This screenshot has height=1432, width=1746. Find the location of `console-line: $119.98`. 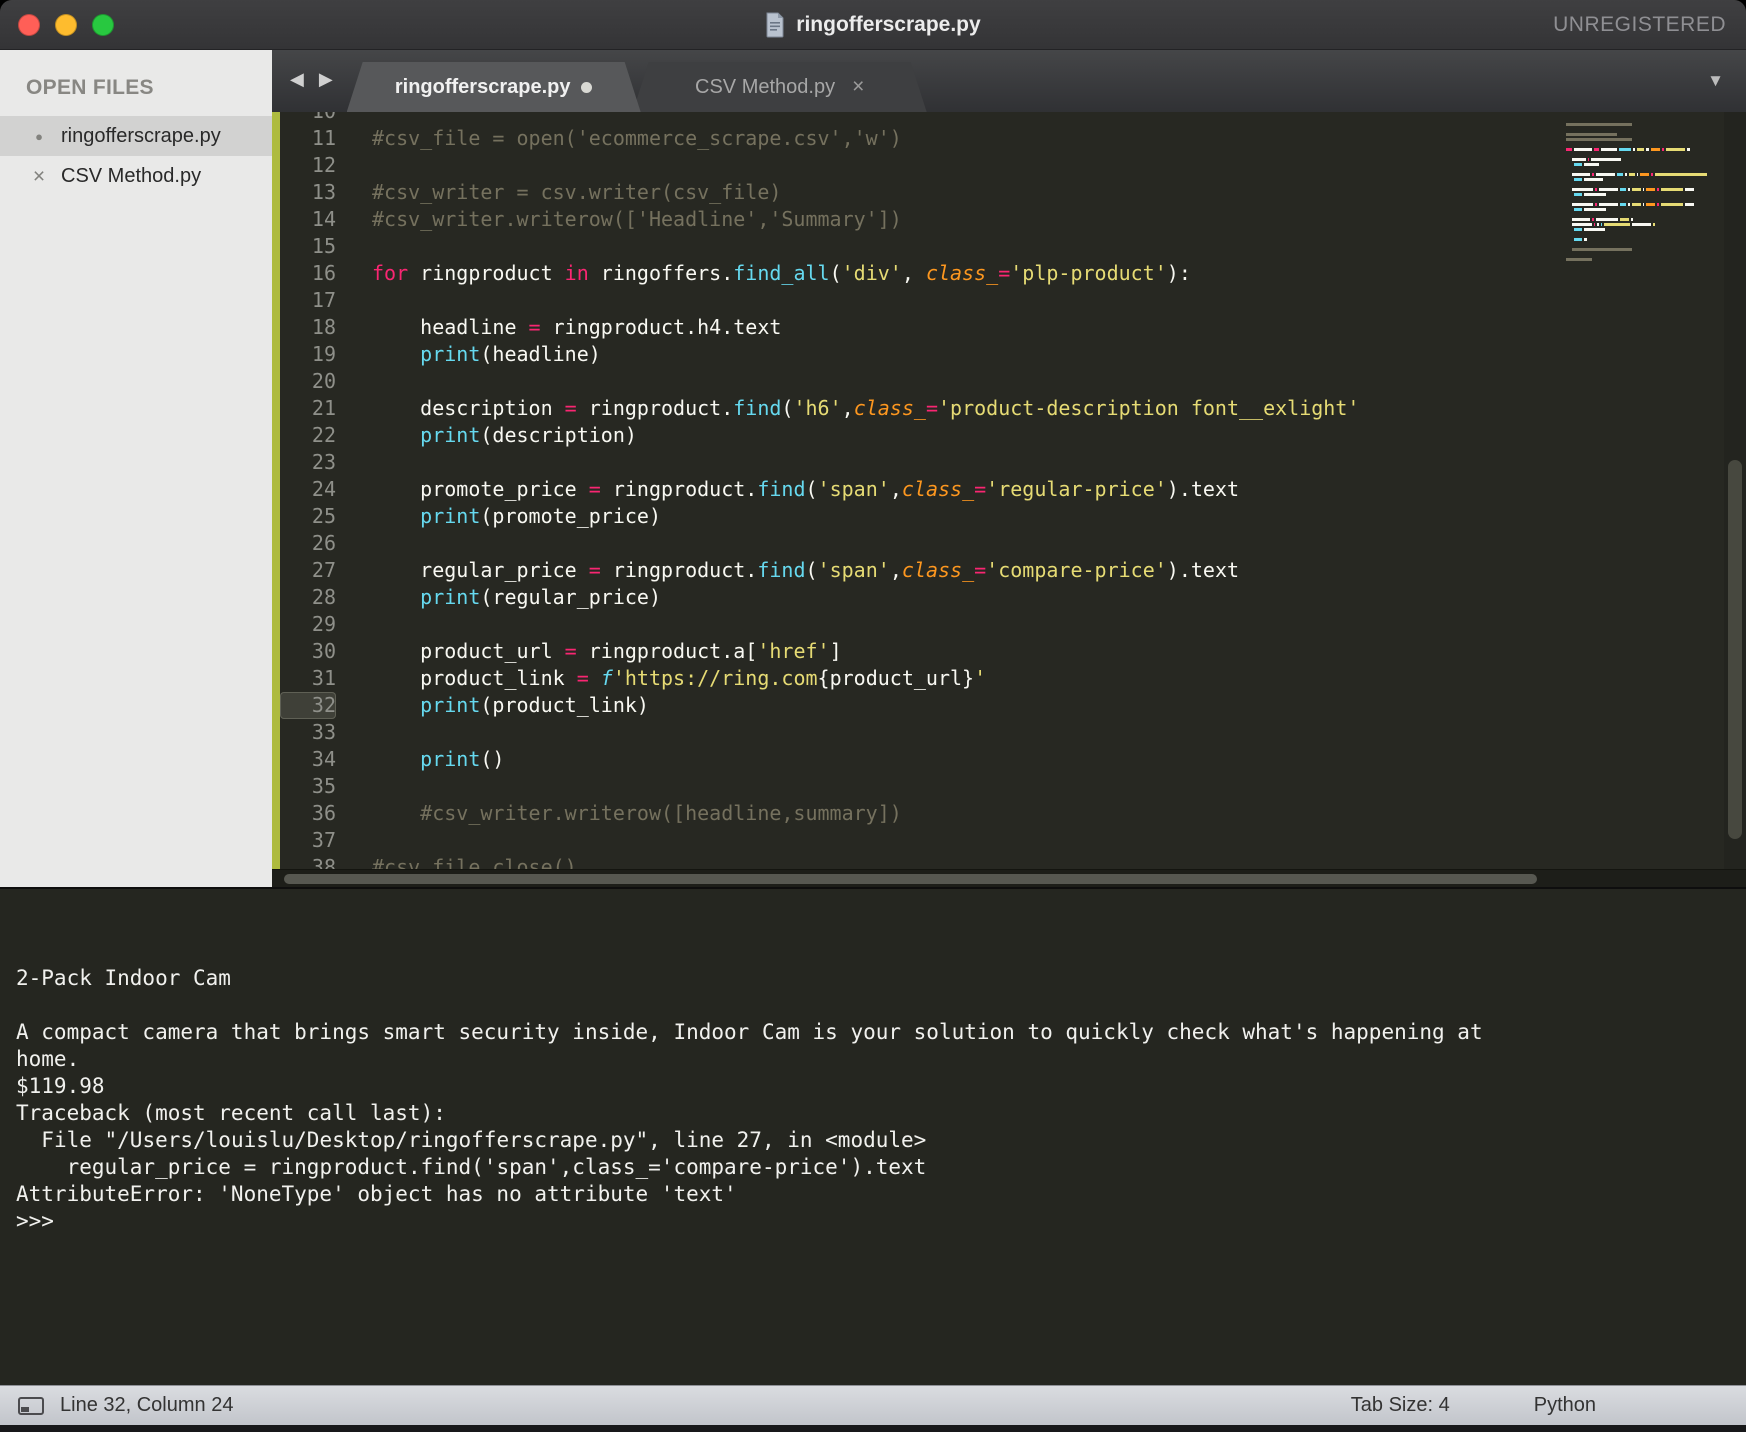

console-line: $119.98 is located at coordinates (60, 1086).